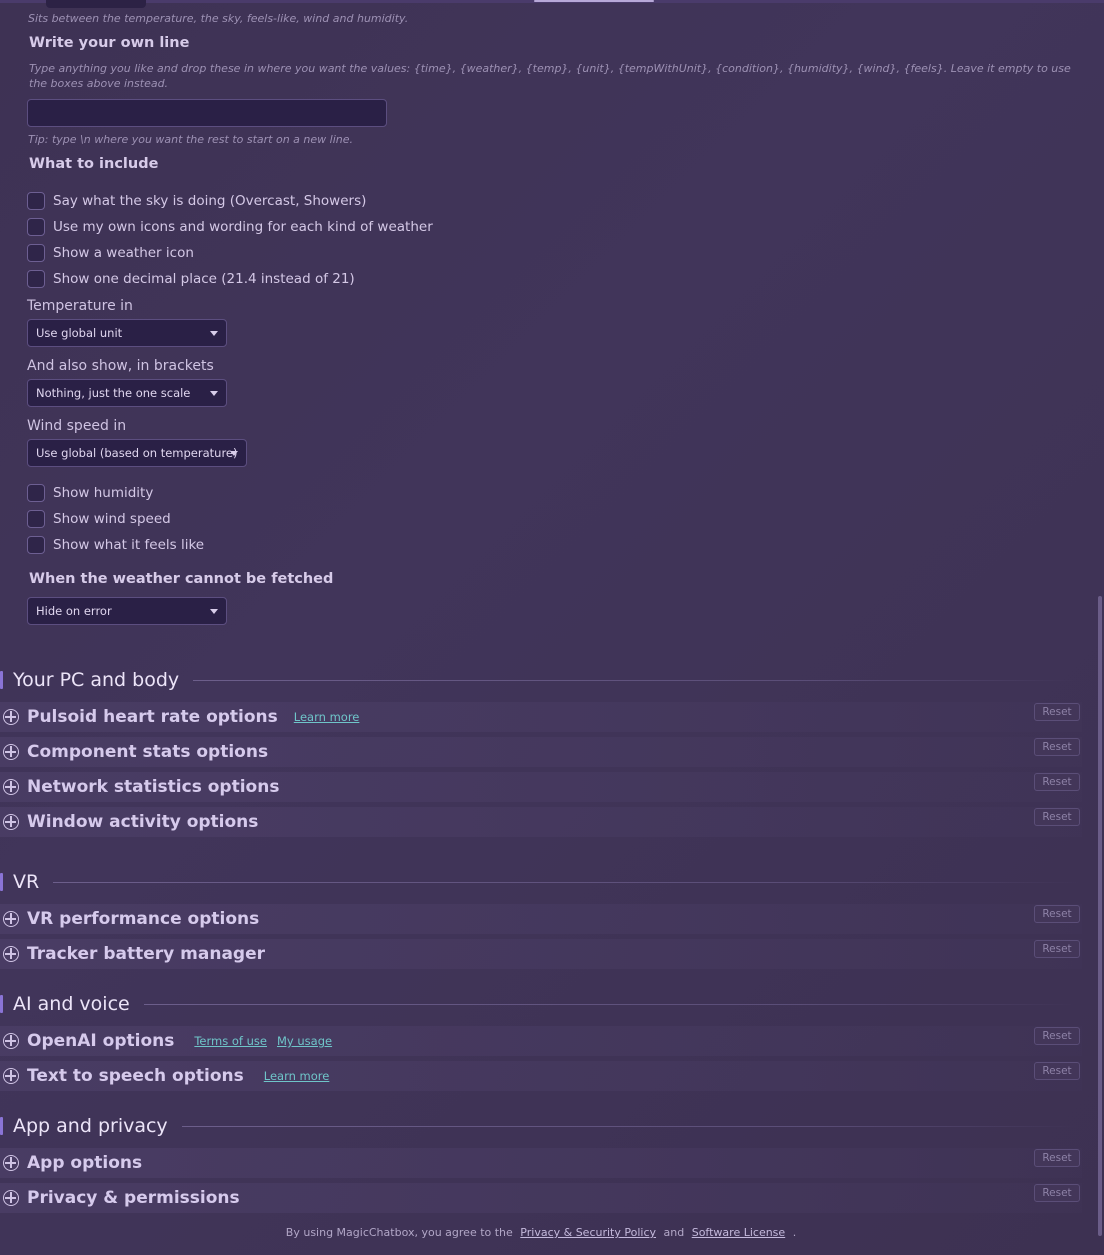 This screenshot has width=1104, height=1255. What do you see at coordinates (738, 1232) in the screenshot?
I see `software-license-link: Software License` at bounding box center [738, 1232].